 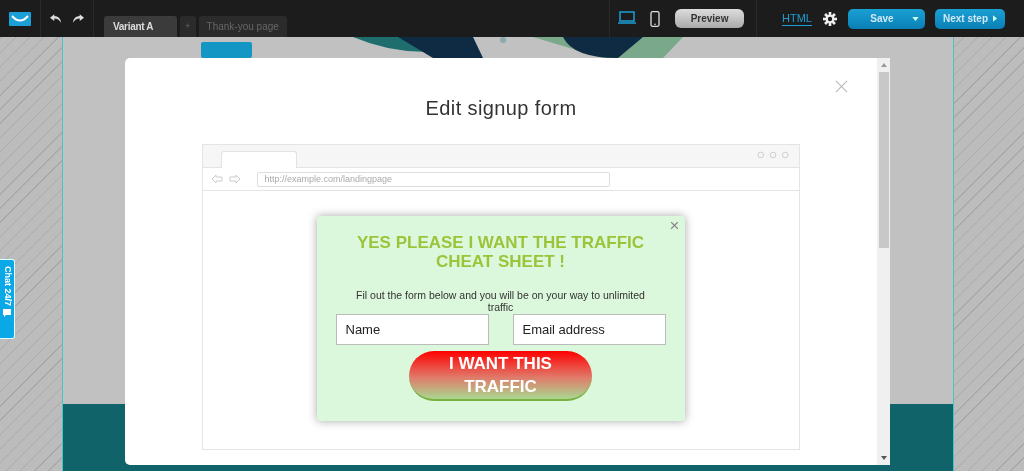 What do you see at coordinates (589, 329) in the screenshot?
I see `input-field: Email address` at bounding box center [589, 329].